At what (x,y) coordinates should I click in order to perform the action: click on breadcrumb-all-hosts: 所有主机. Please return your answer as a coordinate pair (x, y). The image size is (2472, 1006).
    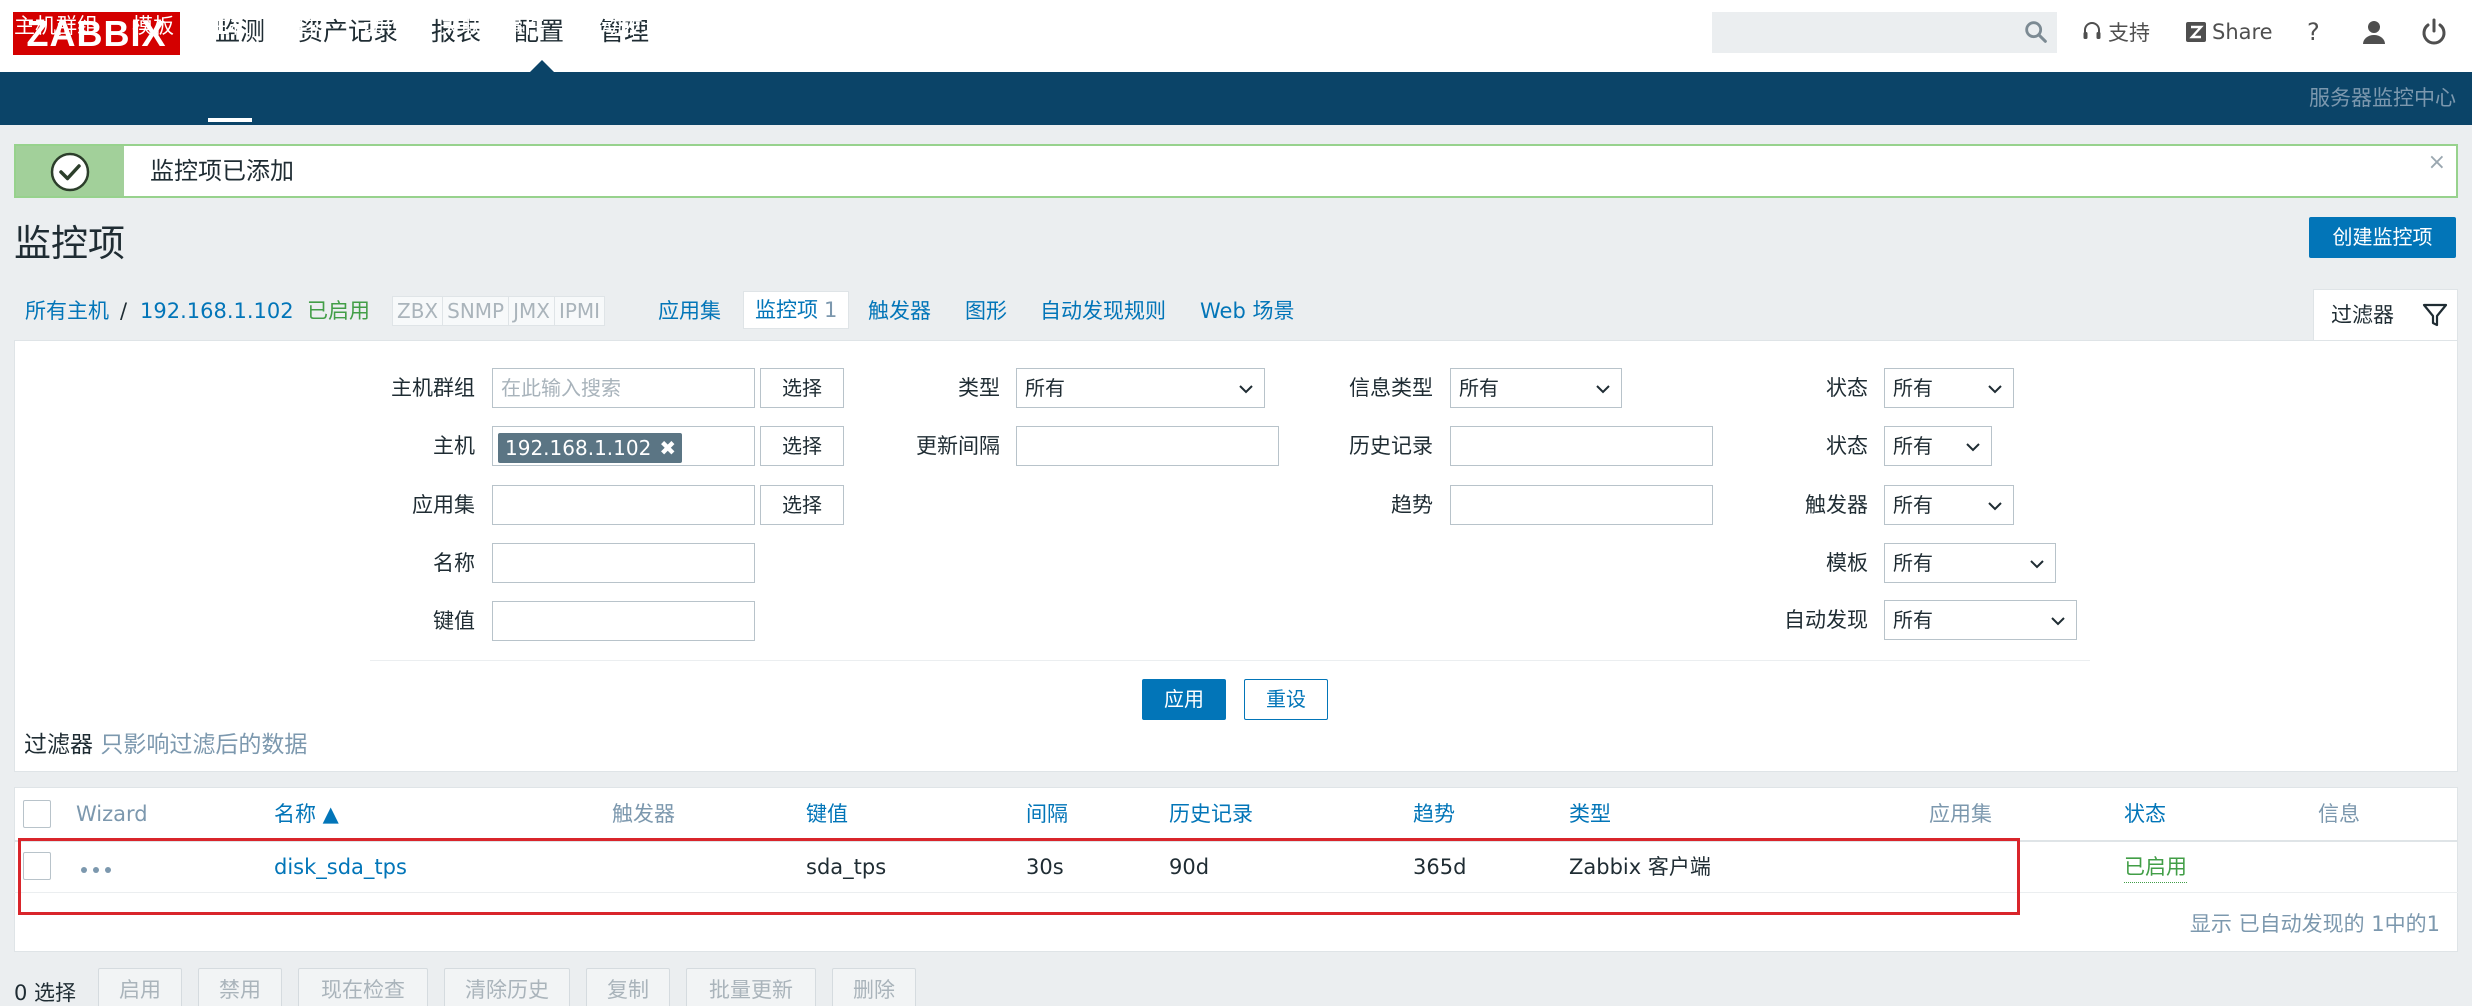
    Looking at the image, I should click on (67, 311).